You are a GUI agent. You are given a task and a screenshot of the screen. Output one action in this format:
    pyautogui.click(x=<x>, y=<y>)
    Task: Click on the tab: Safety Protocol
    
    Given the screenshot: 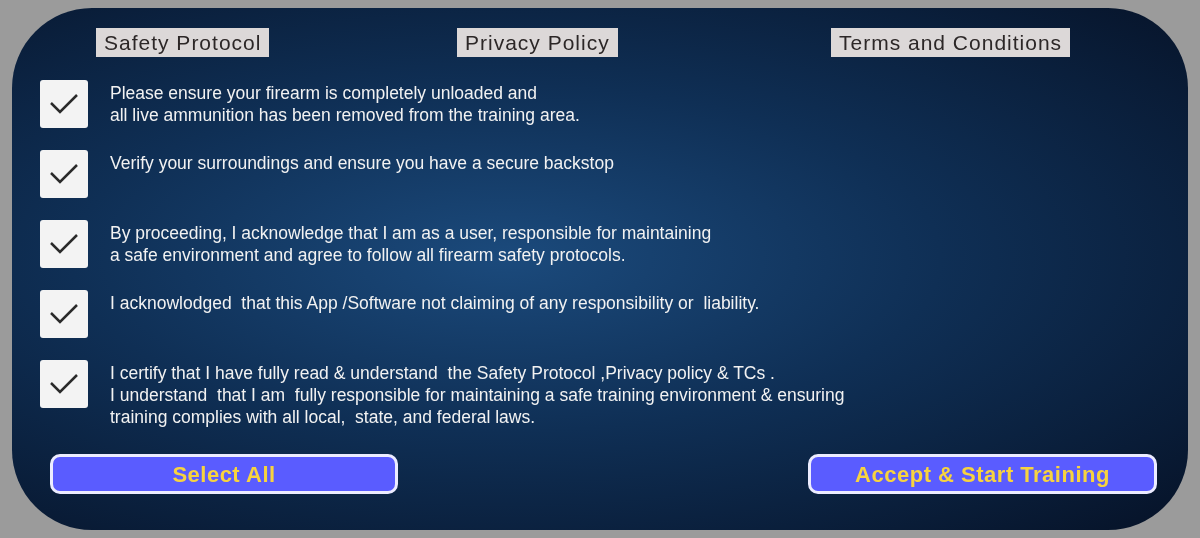 What is the action you would take?
    pyautogui.click(x=183, y=42)
    